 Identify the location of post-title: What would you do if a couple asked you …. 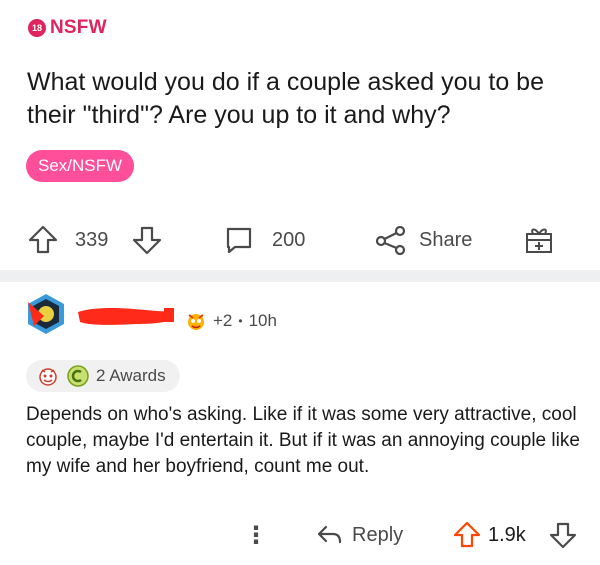
(307, 99).